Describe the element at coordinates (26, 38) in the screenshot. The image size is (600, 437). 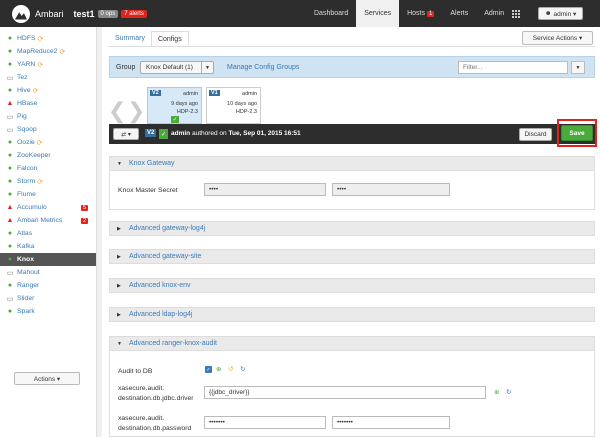
I see `sidebar-item-label: HDFS` at that location.